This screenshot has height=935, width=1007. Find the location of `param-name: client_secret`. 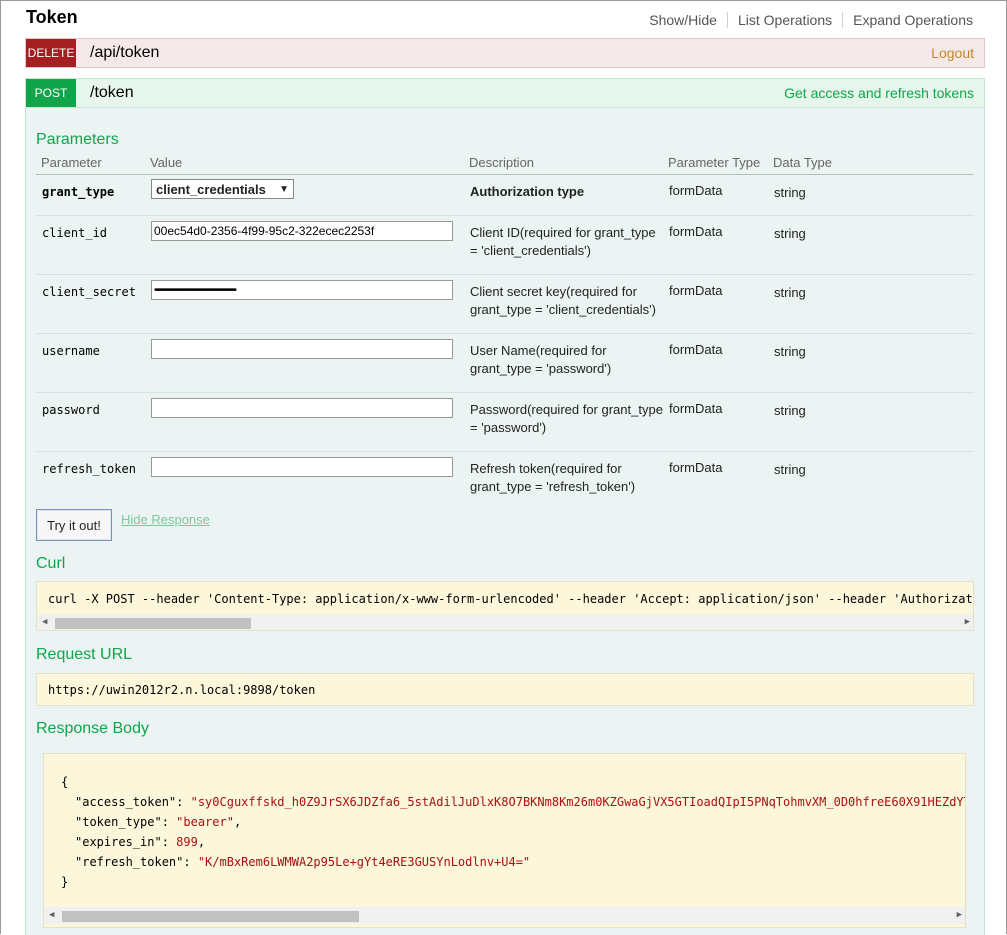

param-name: client_secret is located at coordinates (89, 292).